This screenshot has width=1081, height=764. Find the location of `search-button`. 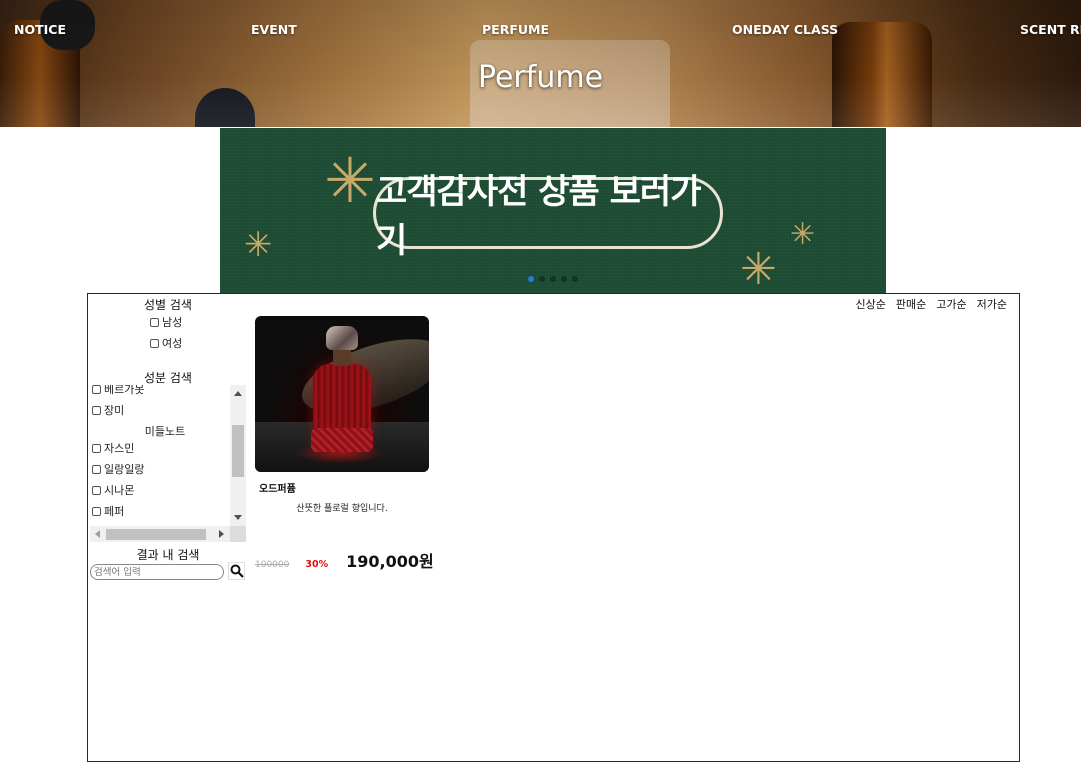

search-button is located at coordinates (236, 571).